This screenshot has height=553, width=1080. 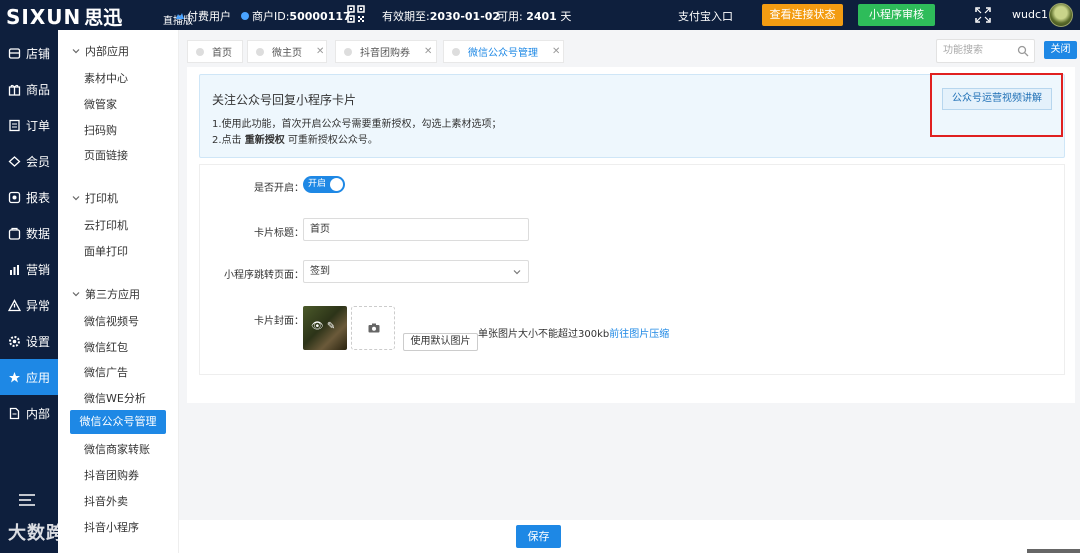 What do you see at coordinates (111, 321) in the screenshot?
I see `subnav-item-wechat-channels: 微信视频号` at bounding box center [111, 321].